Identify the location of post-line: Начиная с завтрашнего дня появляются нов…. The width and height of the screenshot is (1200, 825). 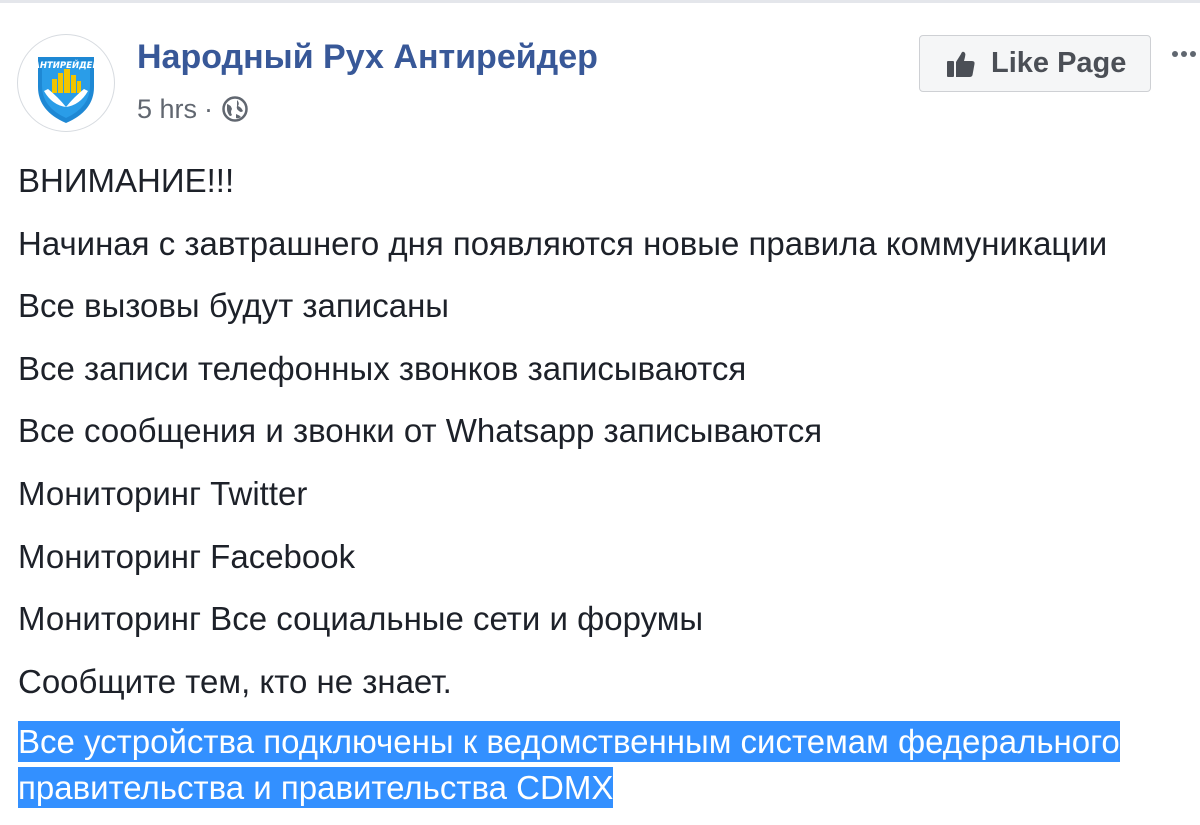
(563, 243).